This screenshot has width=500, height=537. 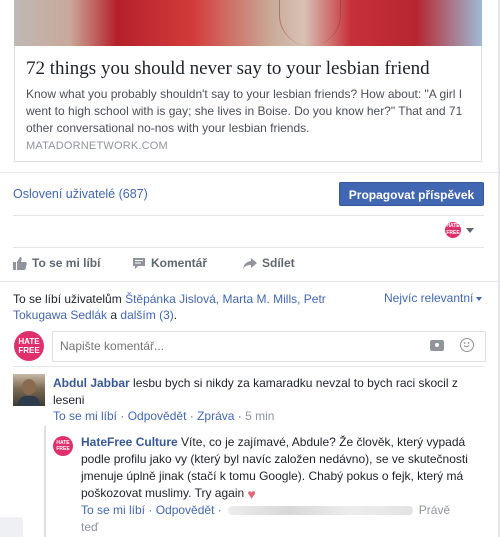 I want to click on reach-count-link: Oslovení uživatelé (687), so click(x=80, y=194).